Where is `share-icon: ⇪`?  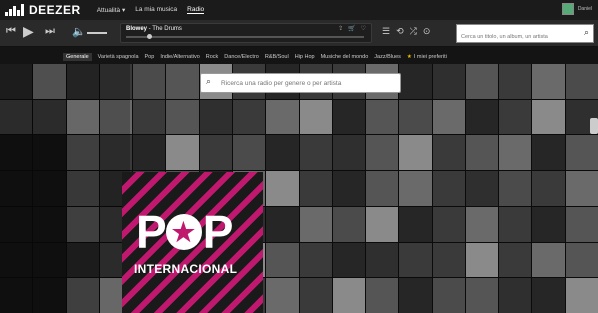 share-icon: ⇪ is located at coordinates (340, 28).